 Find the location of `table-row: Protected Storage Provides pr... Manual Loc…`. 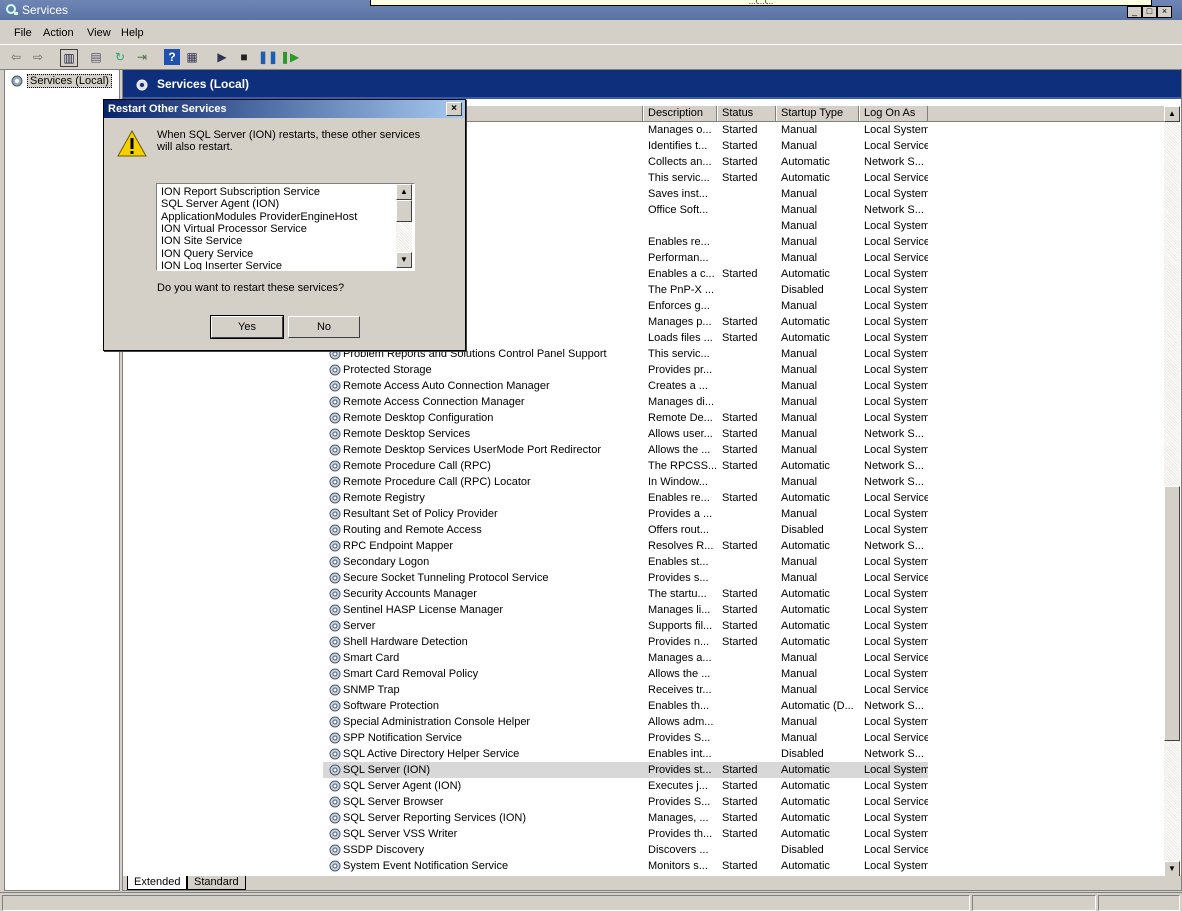

table-row: Protected Storage Provides pr... Manual Loc… is located at coordinates (625, 370).